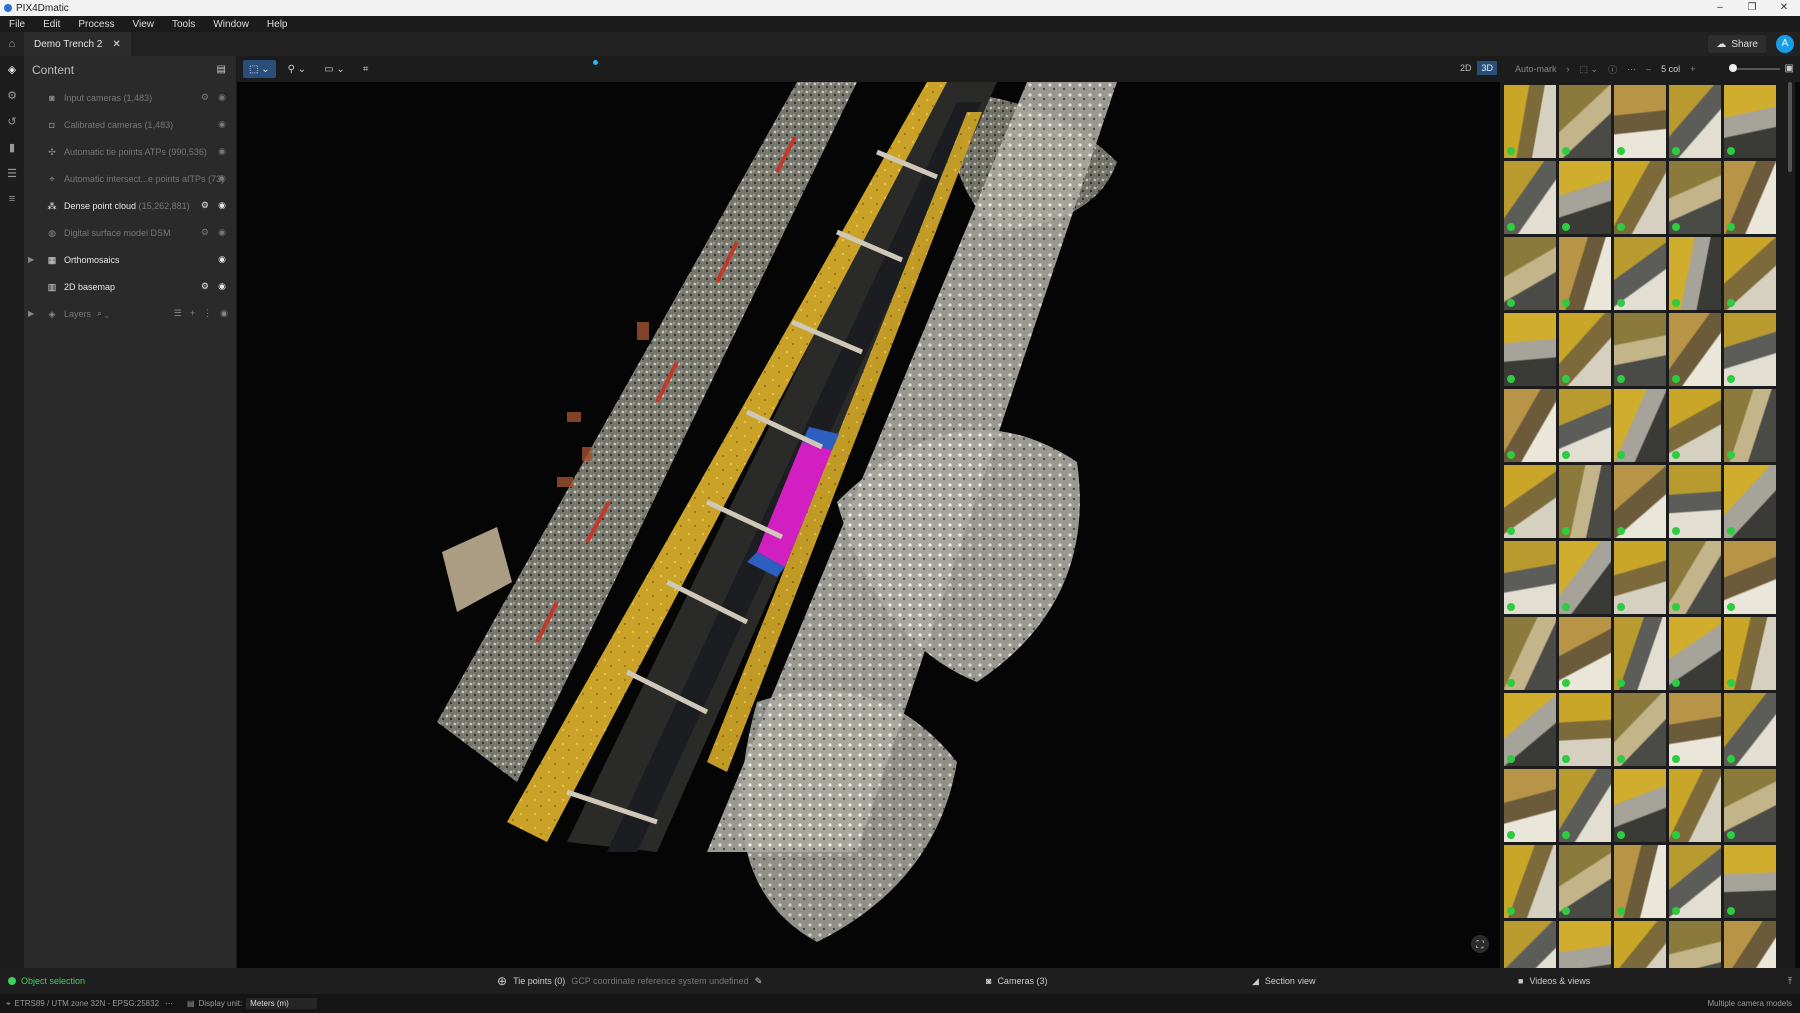 The width and height of the screenshot is (1800, 1013). What do you see at coordinates (221, 69) in the screenshot?
I see `panel-options-icon: ▤` at bounding box center [221, 69].